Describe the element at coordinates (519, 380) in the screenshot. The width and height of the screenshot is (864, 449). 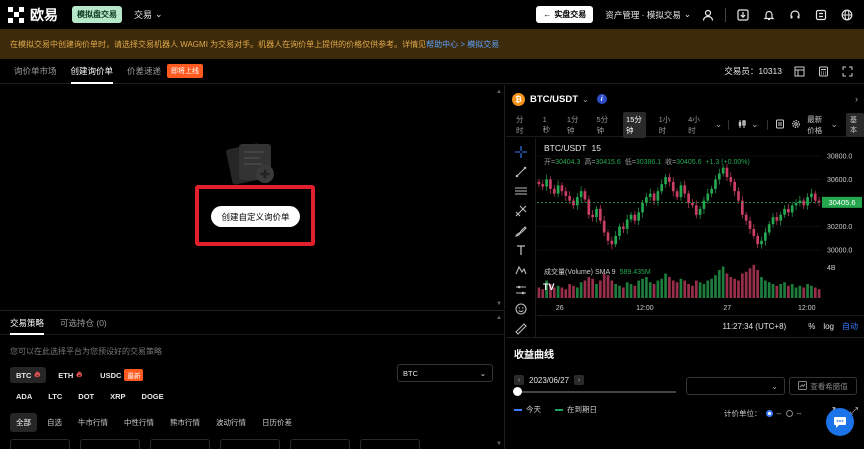
I see `prev-date-button: ‹` at that location.